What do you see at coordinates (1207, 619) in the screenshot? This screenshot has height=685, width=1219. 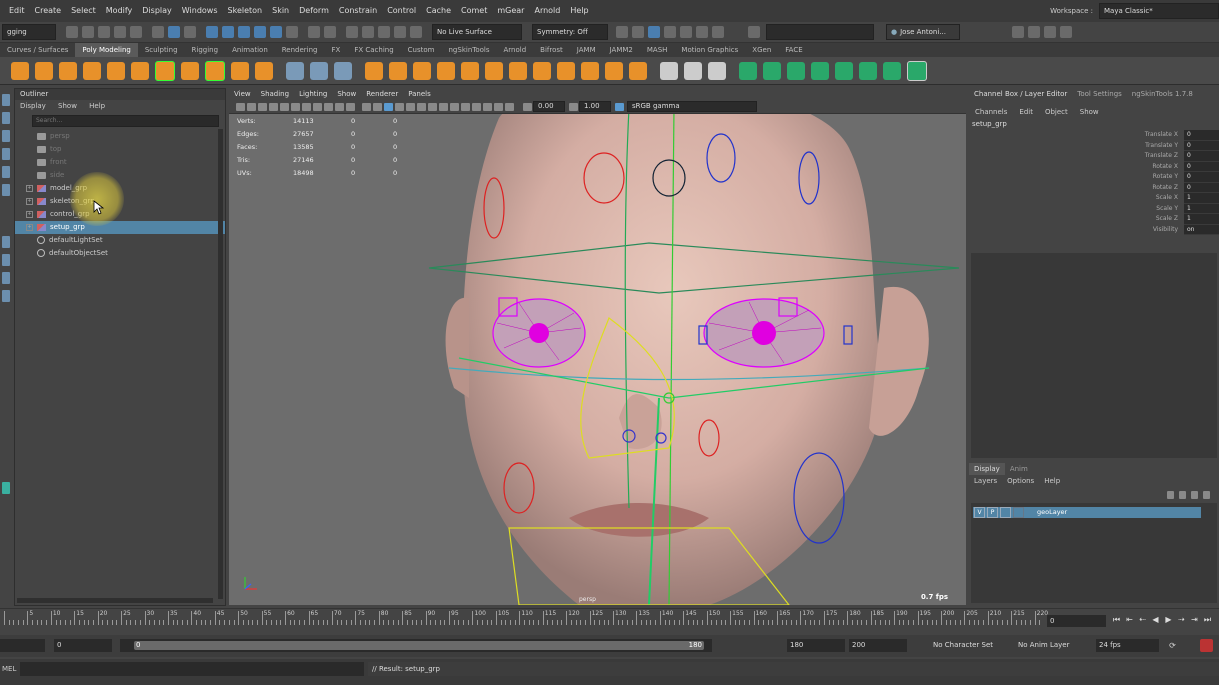 I see `go-to-end-icon: ⏭` at bounding box center [1207, 619].